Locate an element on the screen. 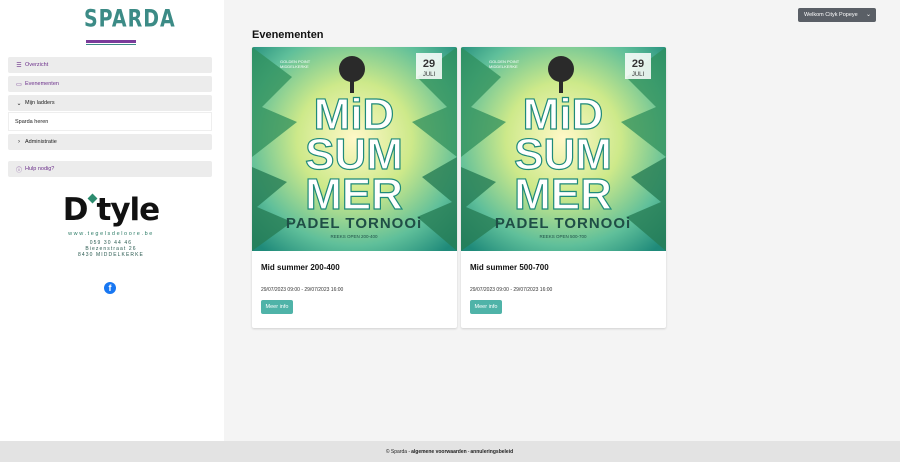 Image resolution: width=900 pixels, height=462 pixels. logo-underline is located at coordinates (111, 41).